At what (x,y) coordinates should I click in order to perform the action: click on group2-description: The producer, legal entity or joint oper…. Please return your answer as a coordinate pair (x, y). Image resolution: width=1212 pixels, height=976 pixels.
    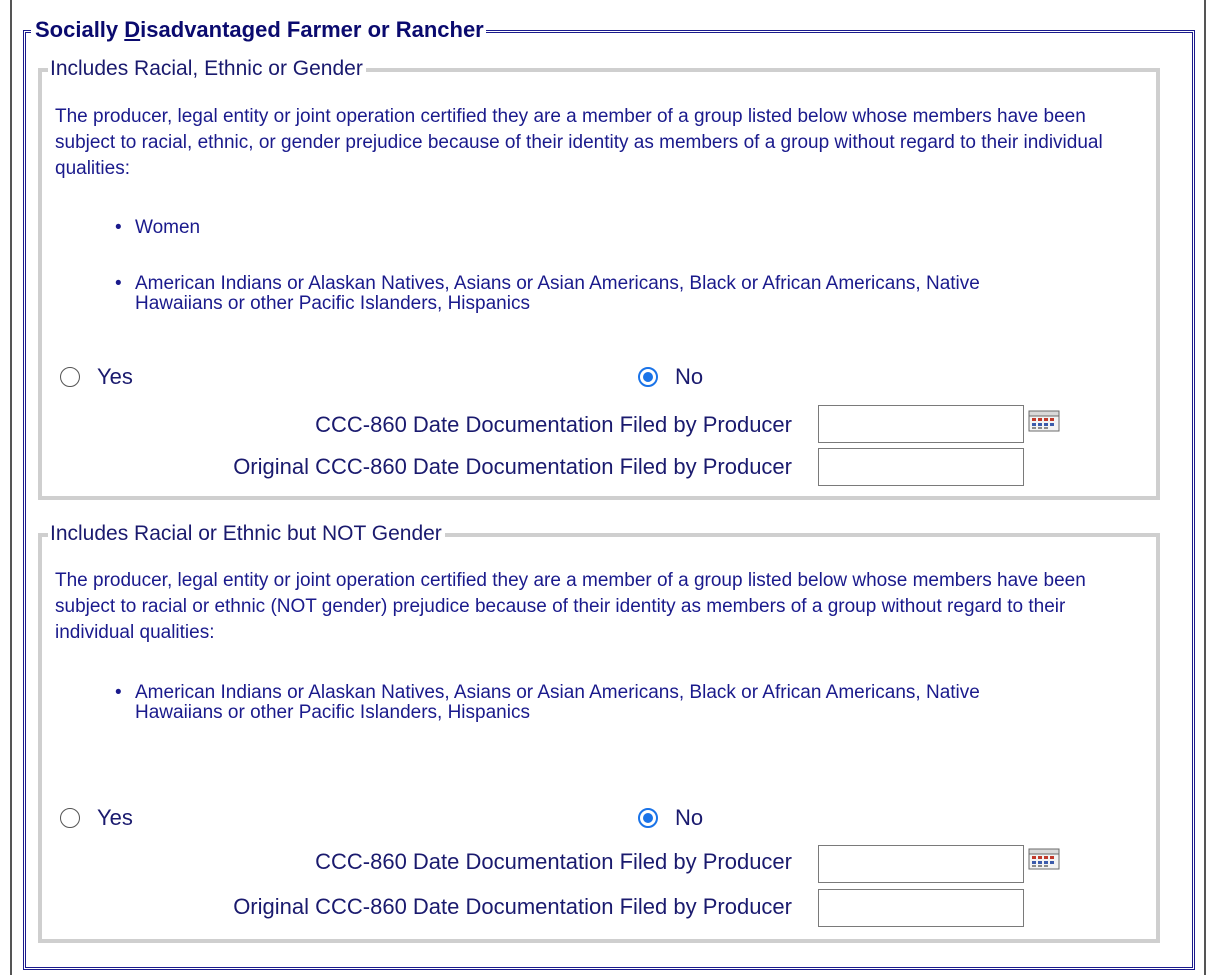
    Looking at the image, I should click on (570, 606).